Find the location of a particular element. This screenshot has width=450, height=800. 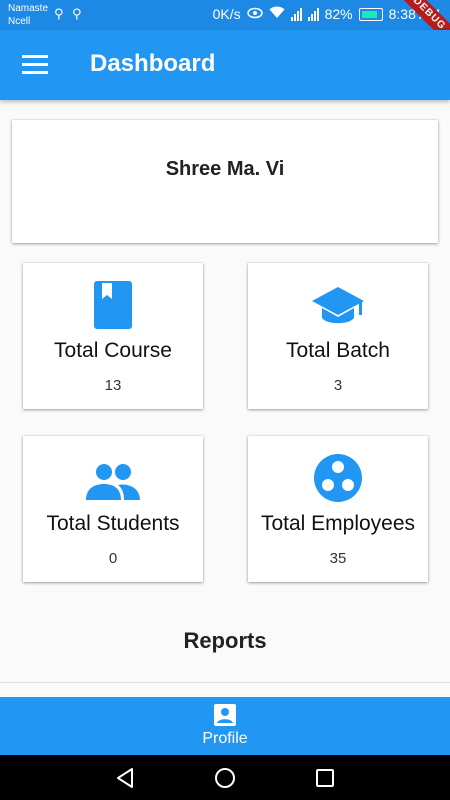

reports-heading: Reports is located at coordinates (225, 640).